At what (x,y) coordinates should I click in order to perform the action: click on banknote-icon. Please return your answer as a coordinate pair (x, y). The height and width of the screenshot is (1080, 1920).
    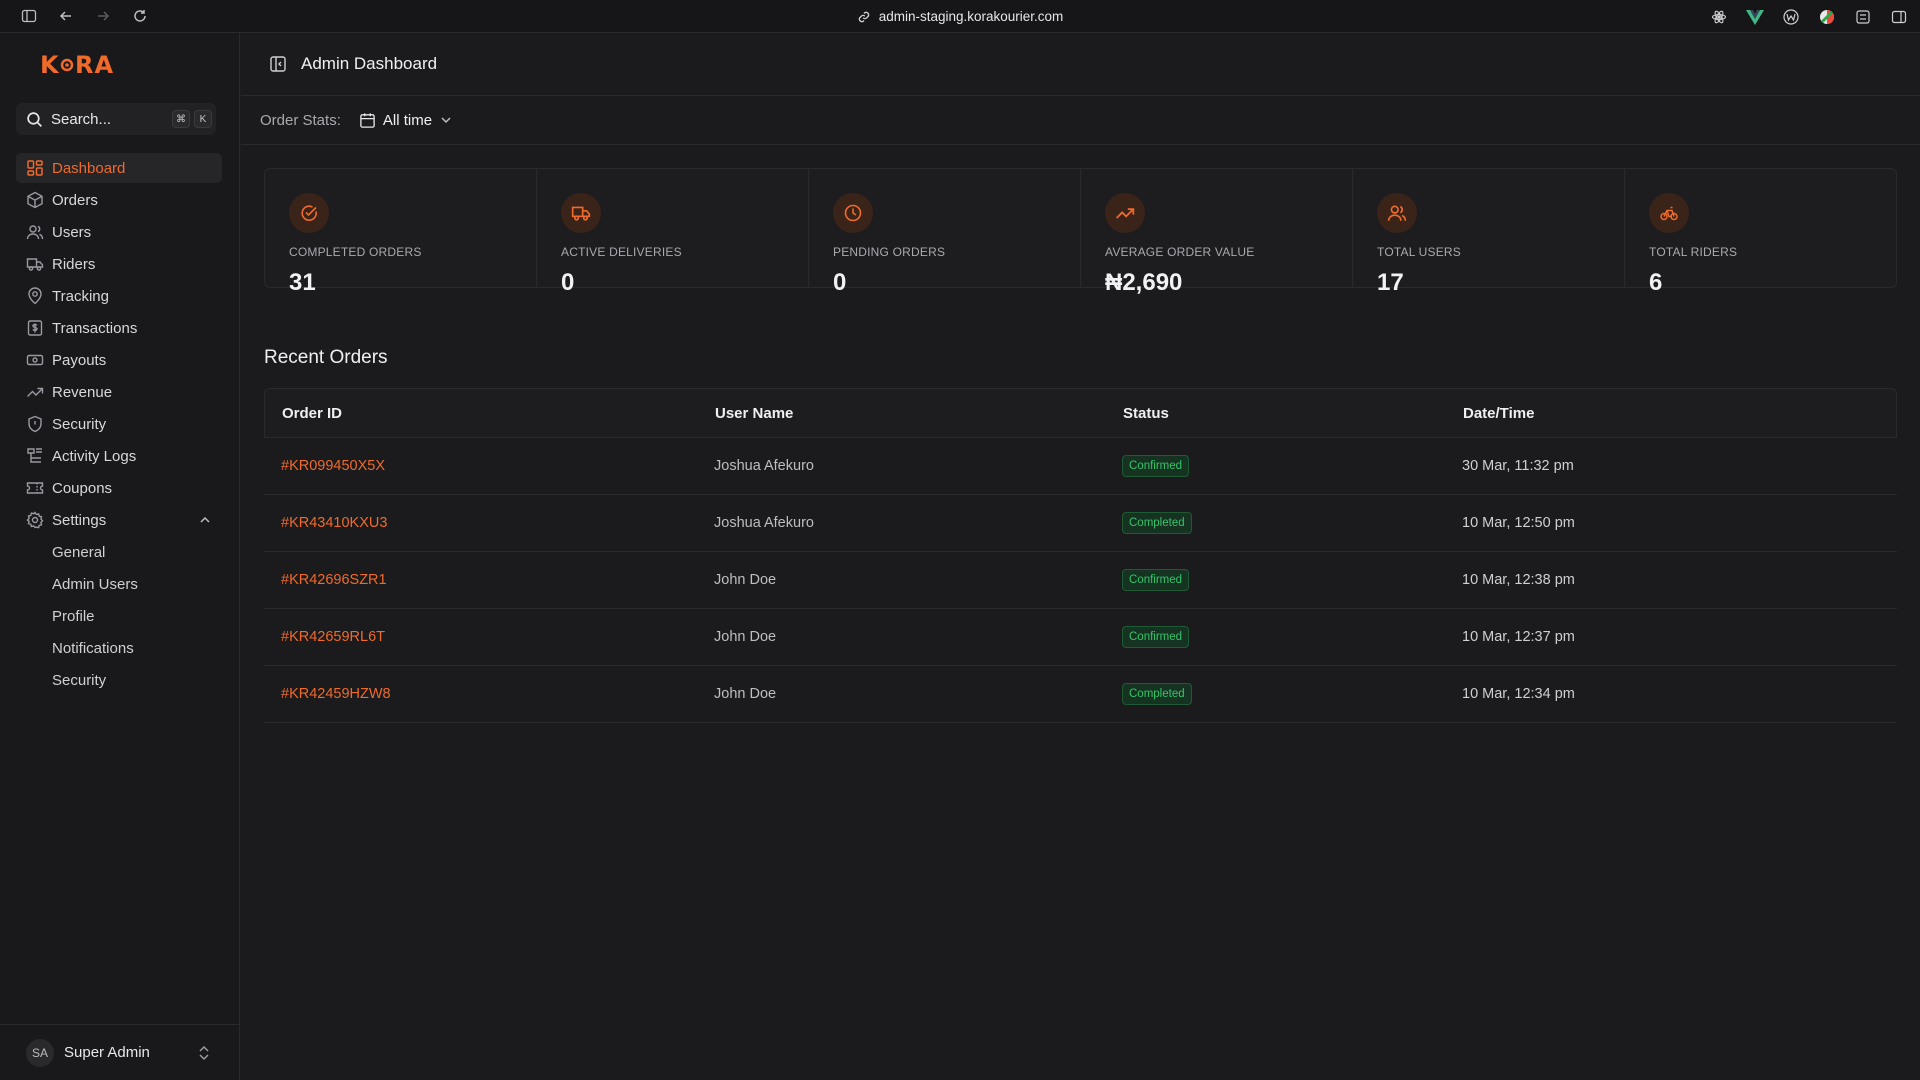
    Looking at the image, I should click on (35, 360).